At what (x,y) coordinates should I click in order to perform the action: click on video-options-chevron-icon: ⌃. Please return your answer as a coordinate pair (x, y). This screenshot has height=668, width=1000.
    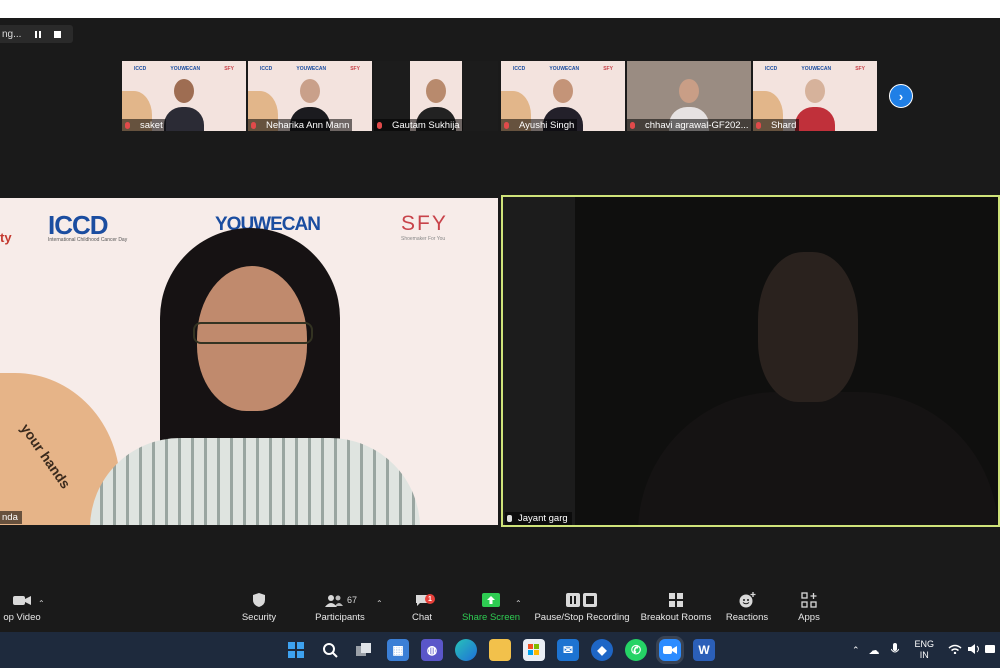
    Looking at the image, I should click on (41, 603).